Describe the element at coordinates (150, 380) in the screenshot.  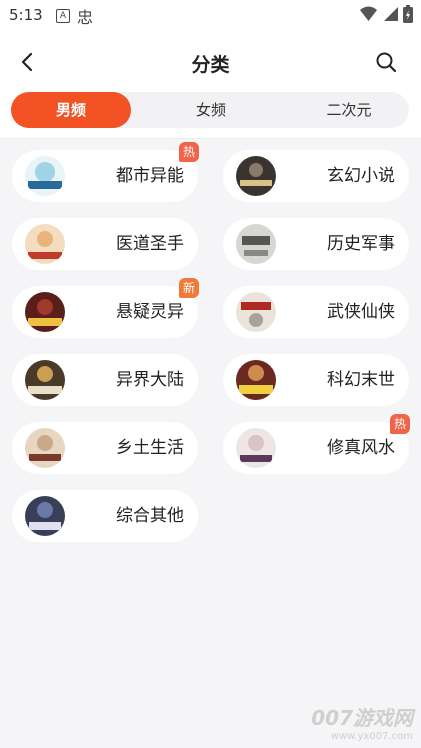
I see `category-label: 异界大陆` at that location.